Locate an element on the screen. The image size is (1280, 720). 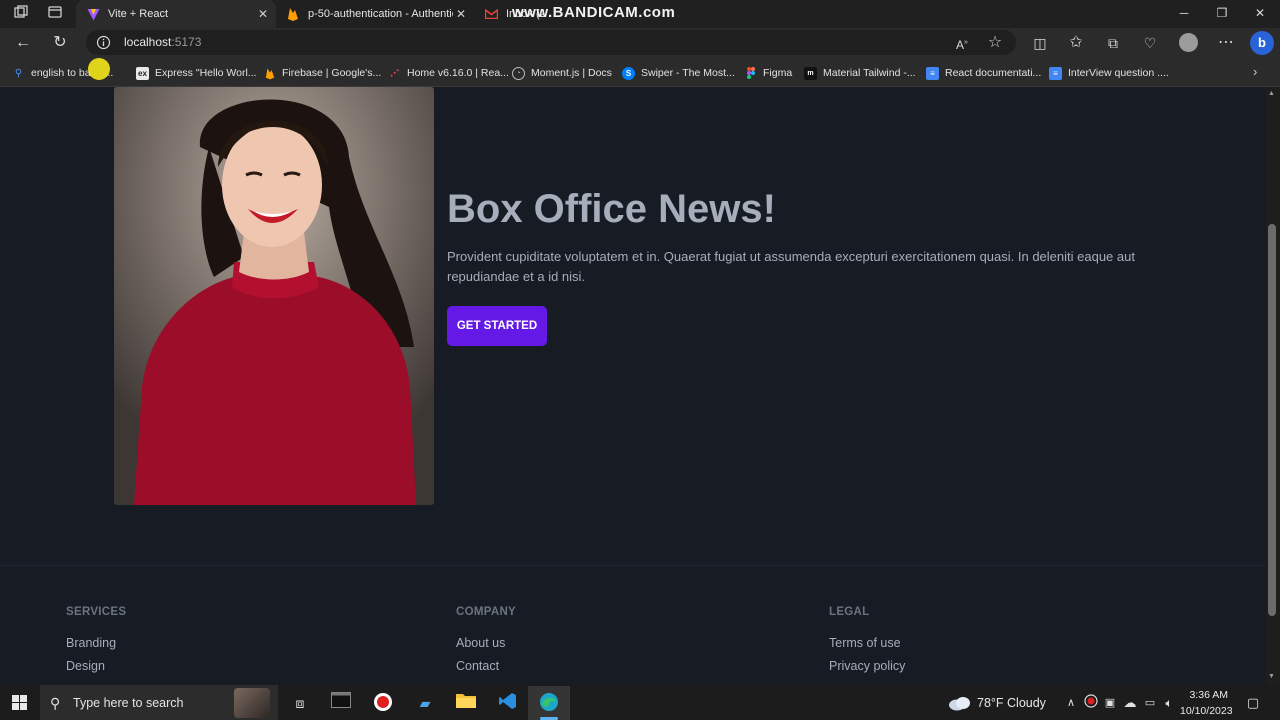
footer-link-branding: Branding is located at coordinates (91, 643).